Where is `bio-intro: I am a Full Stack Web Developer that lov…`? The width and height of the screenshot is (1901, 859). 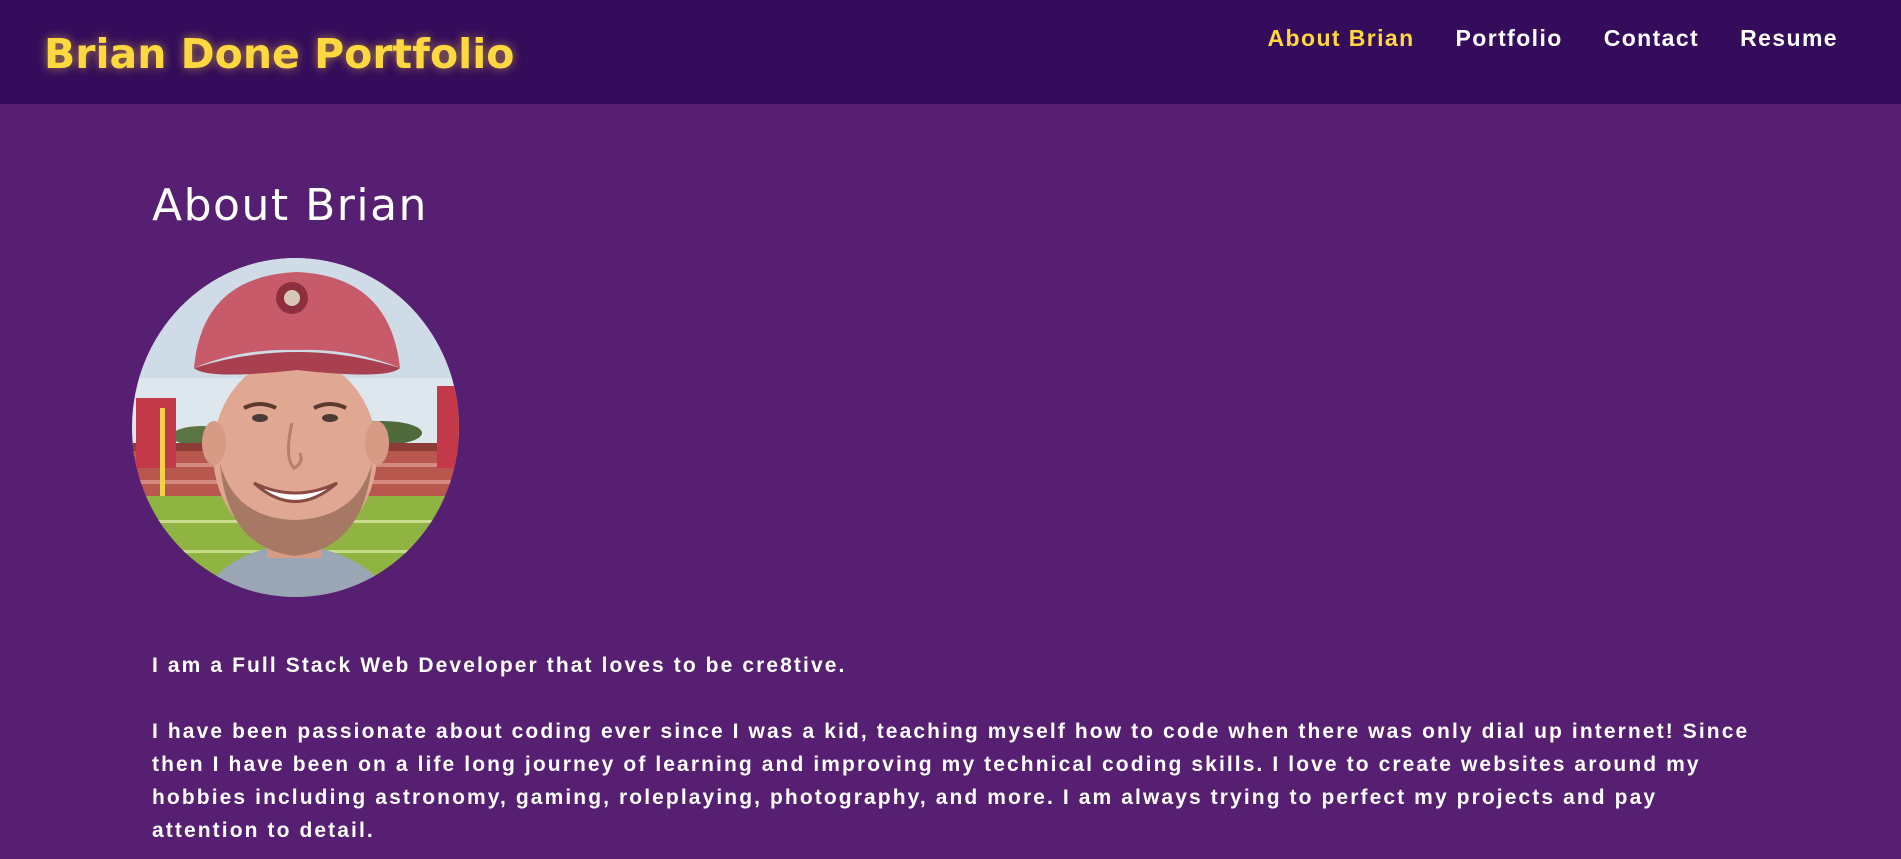
bio-intro: I am a Full Stack Web Developer that lov… is located at coordinates (499, 665).